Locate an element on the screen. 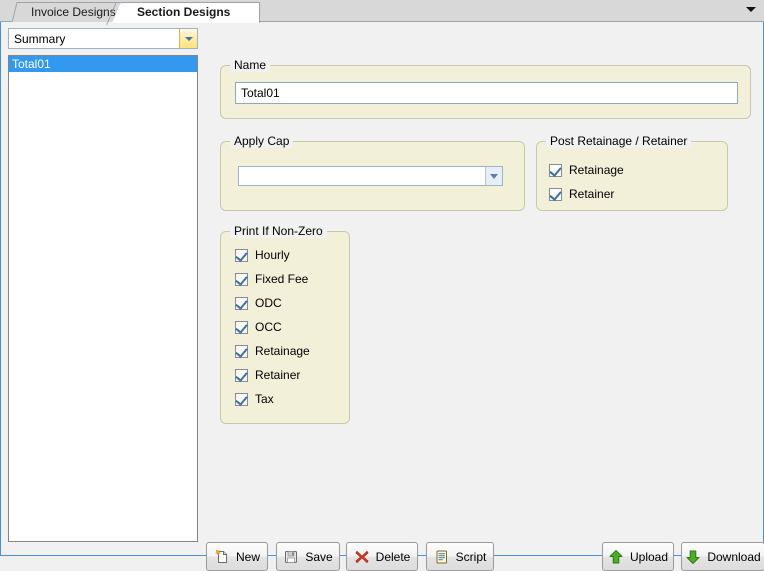  checkbox-retainage is located at coordinates (241, 351).